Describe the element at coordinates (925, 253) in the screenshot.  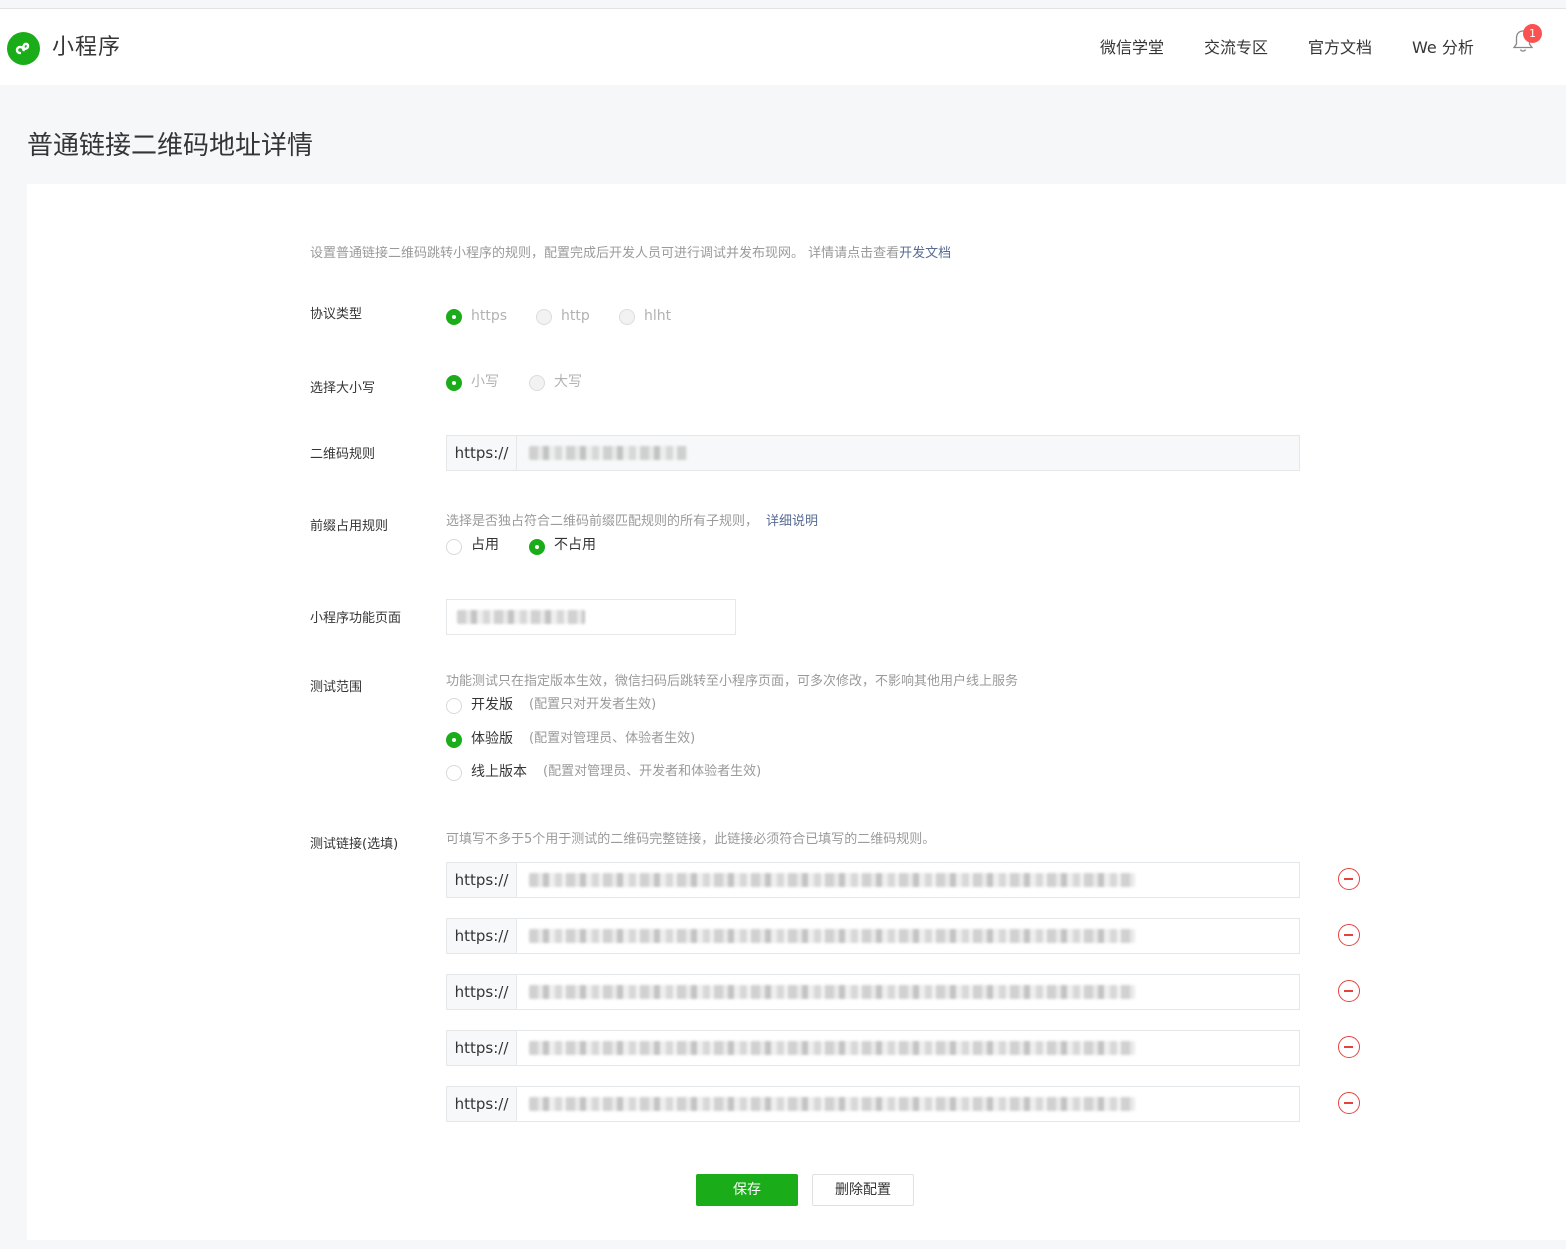
I see `dev-docs-link: 开发文档` at that location.